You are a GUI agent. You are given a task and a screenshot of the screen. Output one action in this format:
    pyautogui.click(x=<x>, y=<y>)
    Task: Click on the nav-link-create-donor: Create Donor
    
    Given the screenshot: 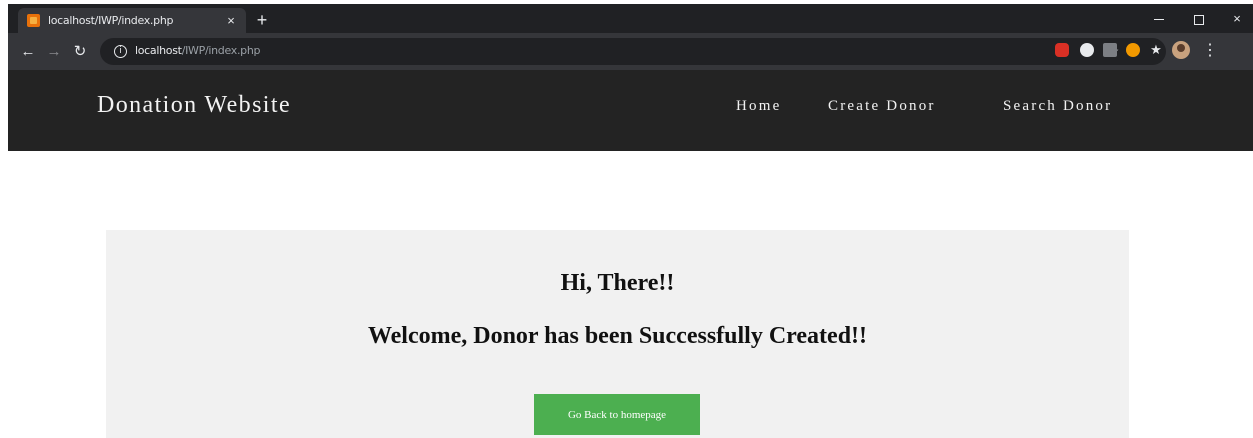 What is the action you would take?
    pyautogui.click(x=882, y=106)
    